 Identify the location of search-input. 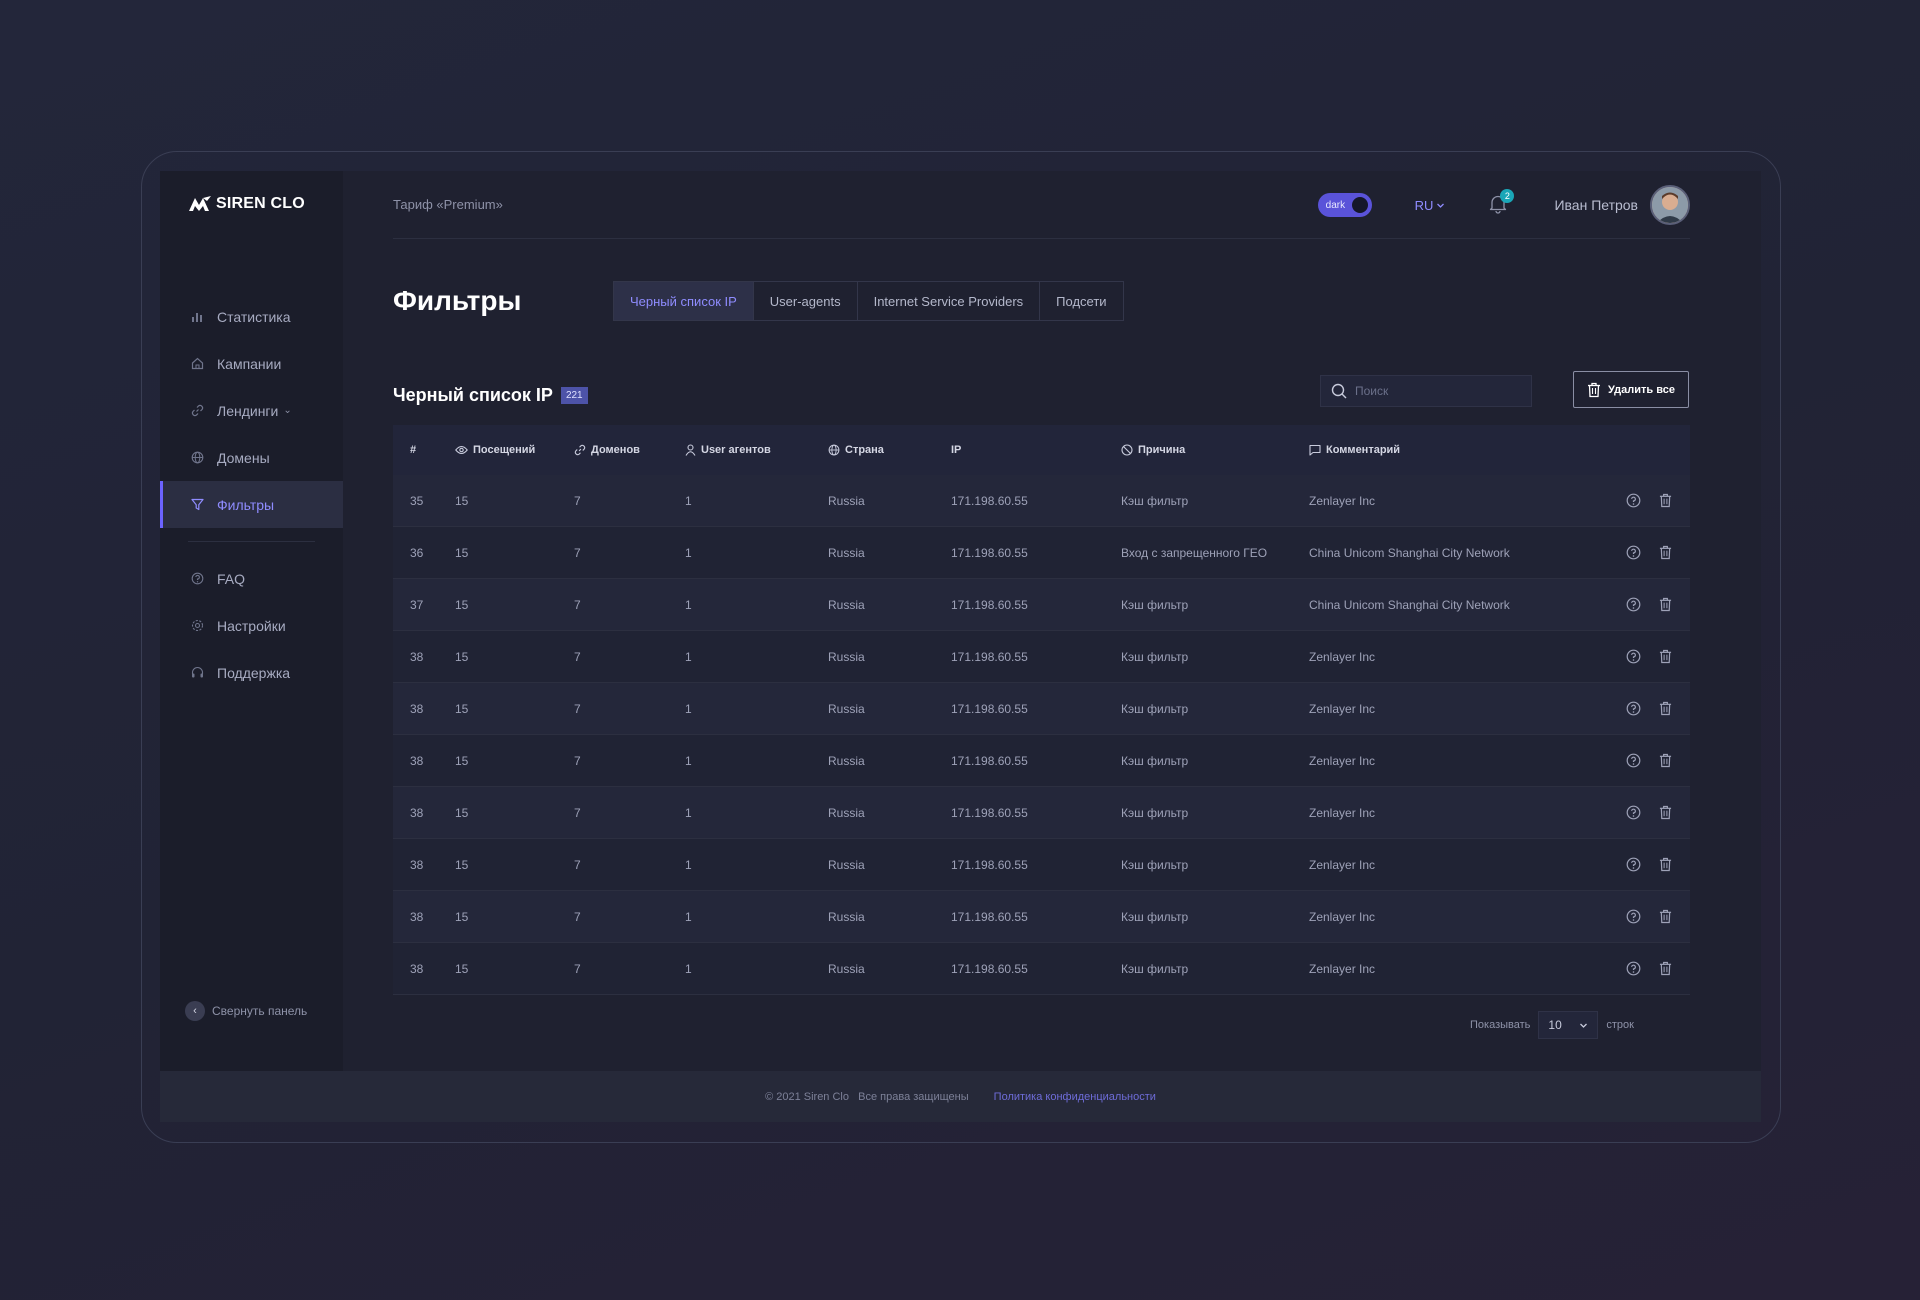
(1430, 391).